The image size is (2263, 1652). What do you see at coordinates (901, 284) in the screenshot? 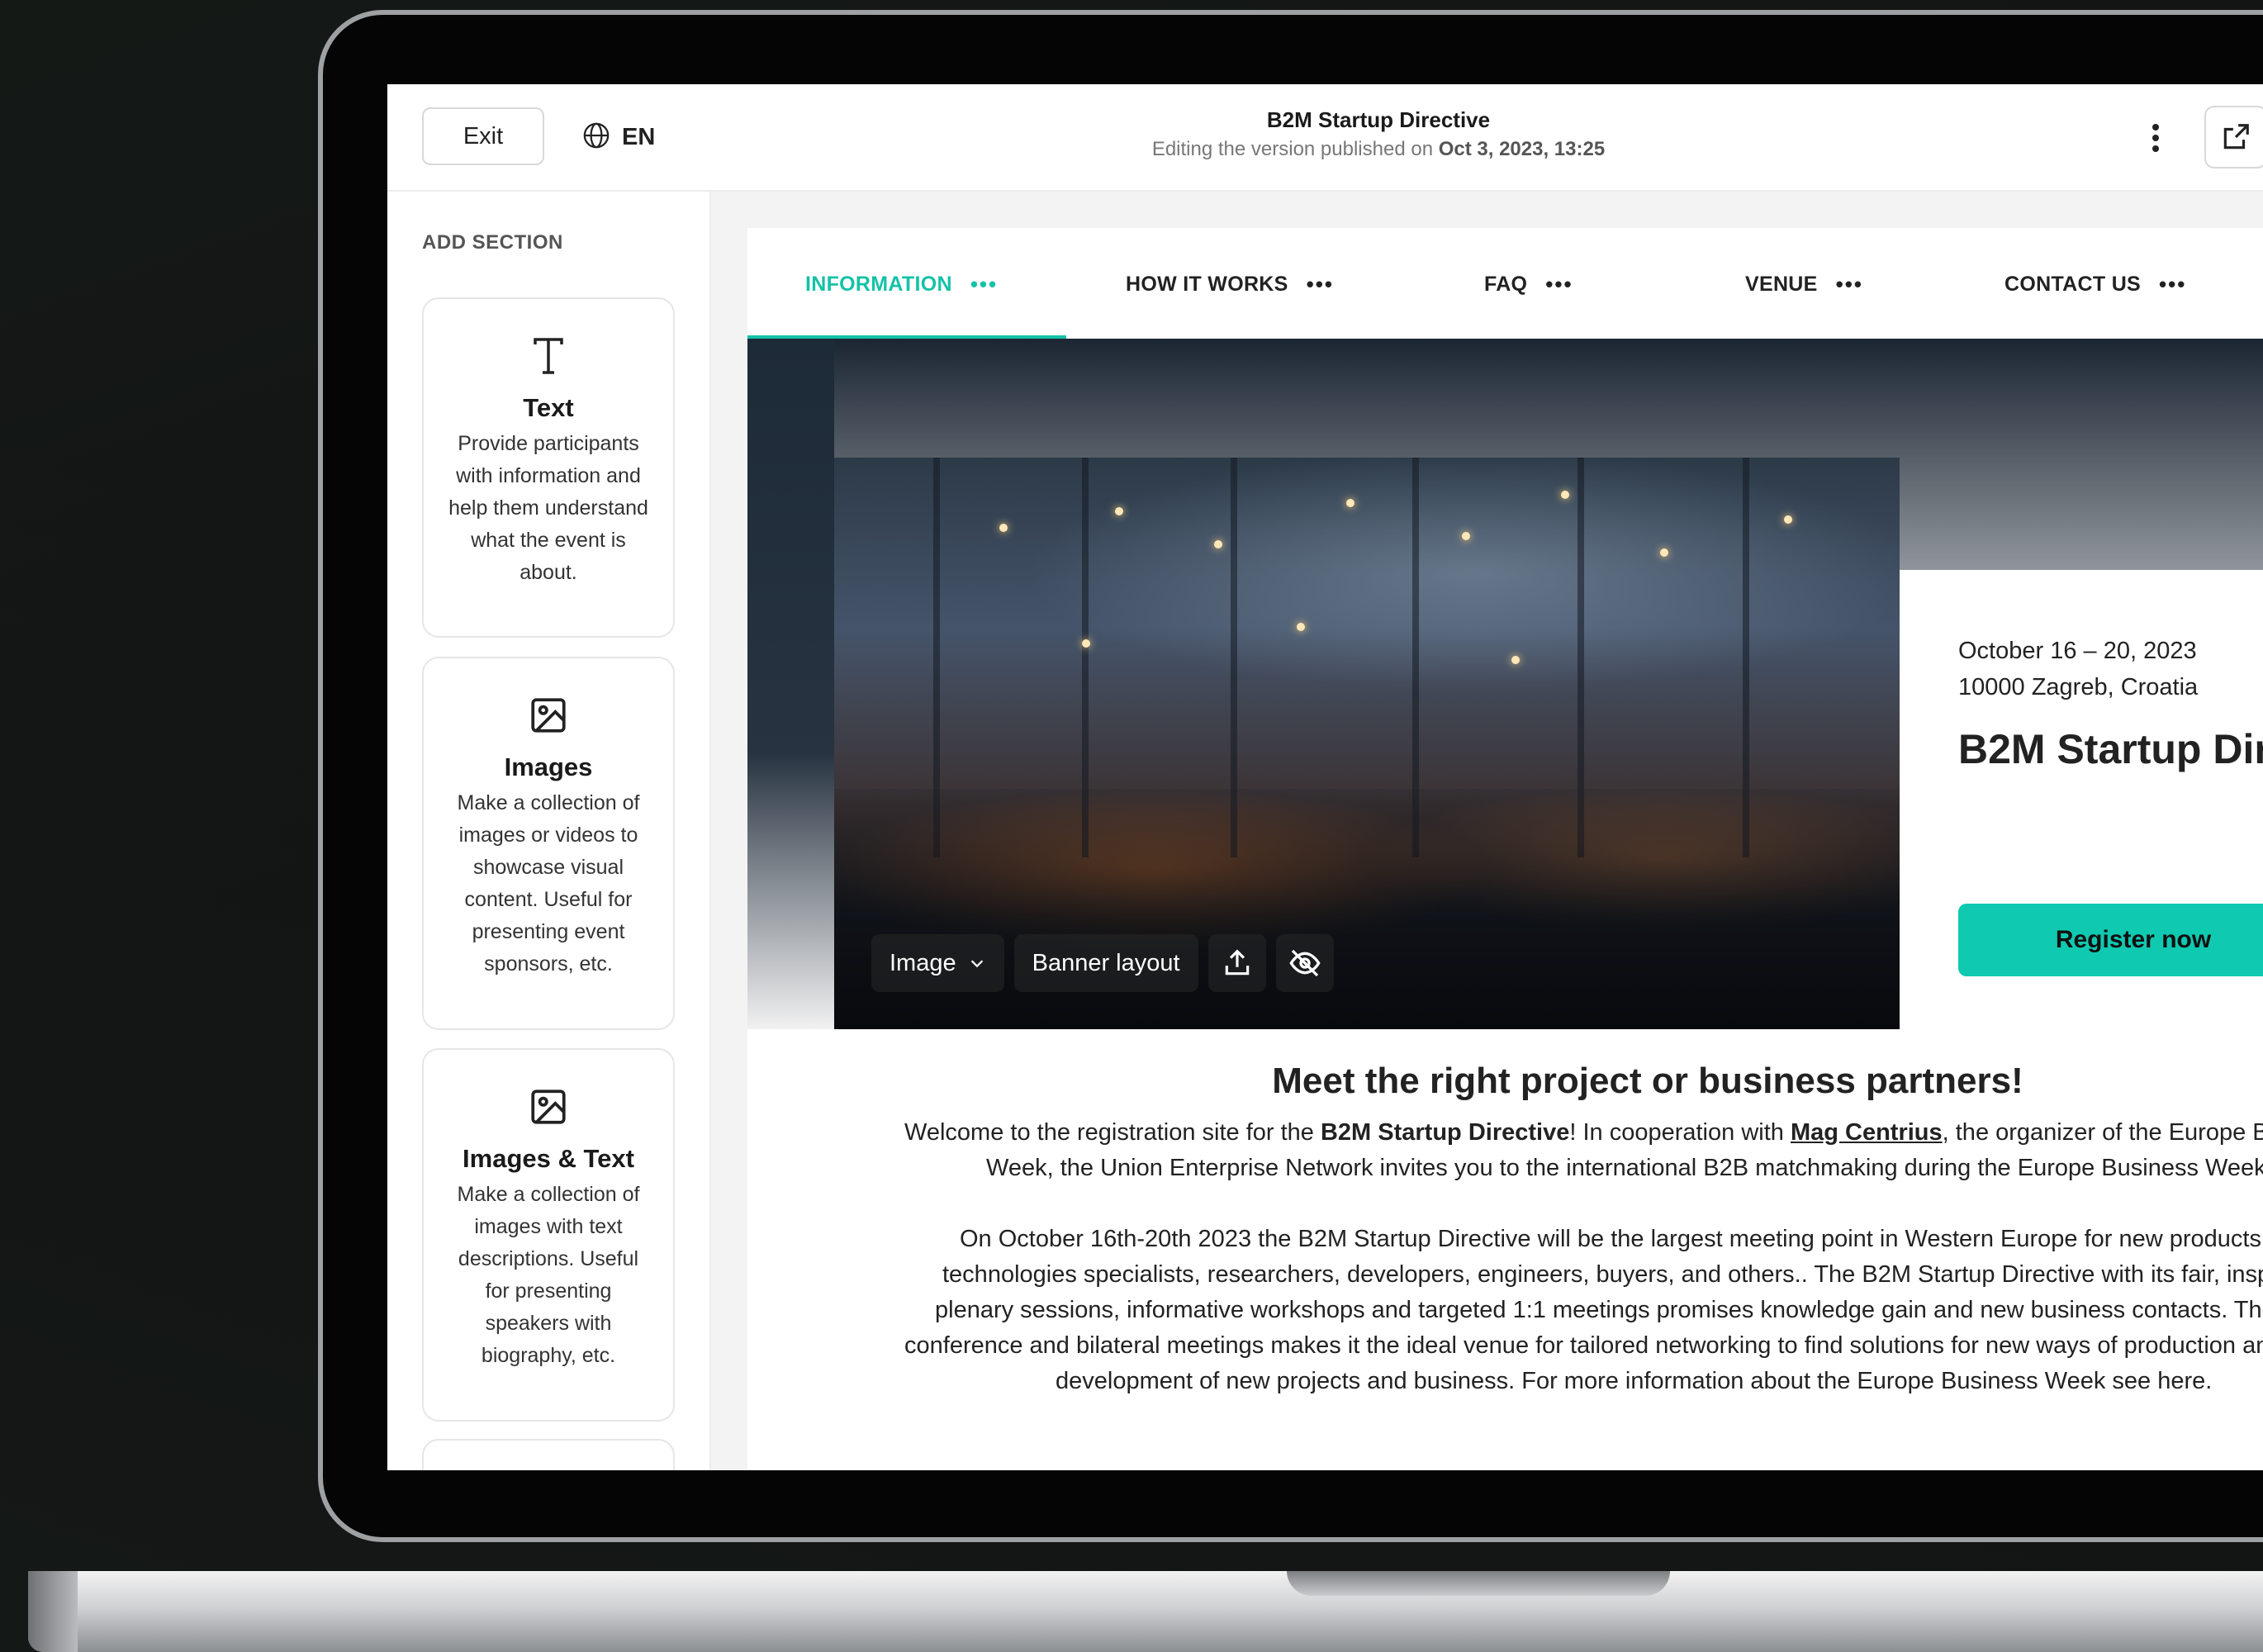
I see `tab-information: INFORMATION •••` at bounding box center [901, 284].